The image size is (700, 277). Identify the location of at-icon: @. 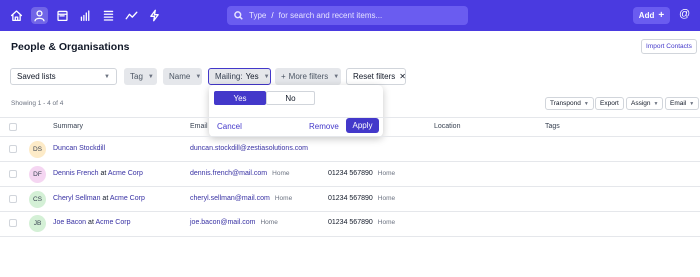
(684, 14).